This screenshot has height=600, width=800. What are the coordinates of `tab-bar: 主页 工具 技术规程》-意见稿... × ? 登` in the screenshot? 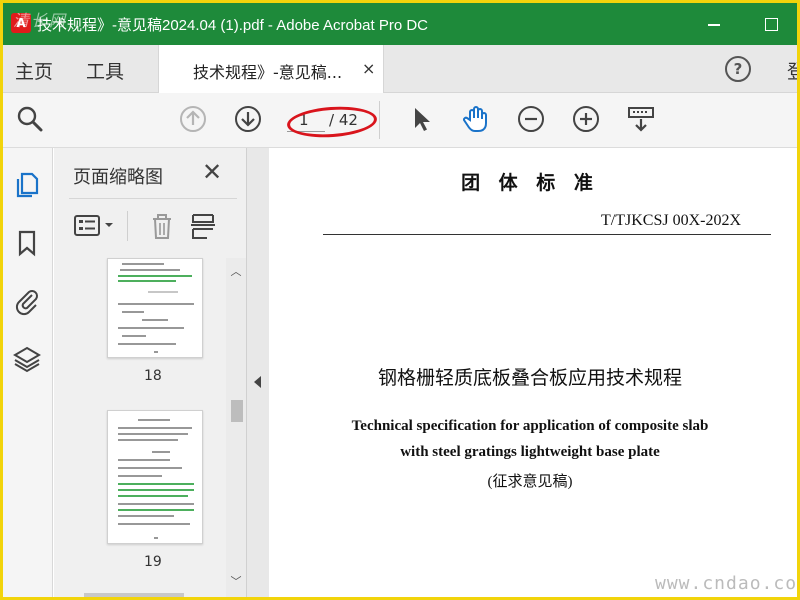 It's located at (400, 69).